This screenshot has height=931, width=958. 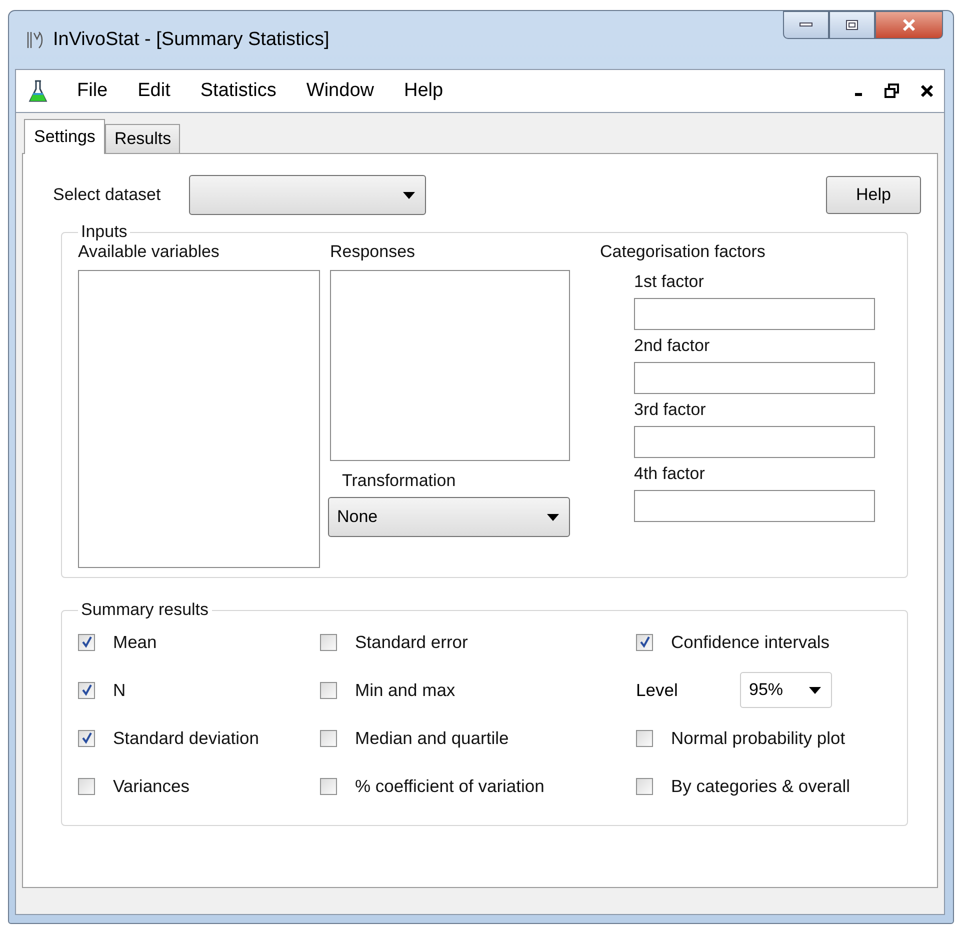 I want to click on maximize-icon, so click(x=852, y=25).